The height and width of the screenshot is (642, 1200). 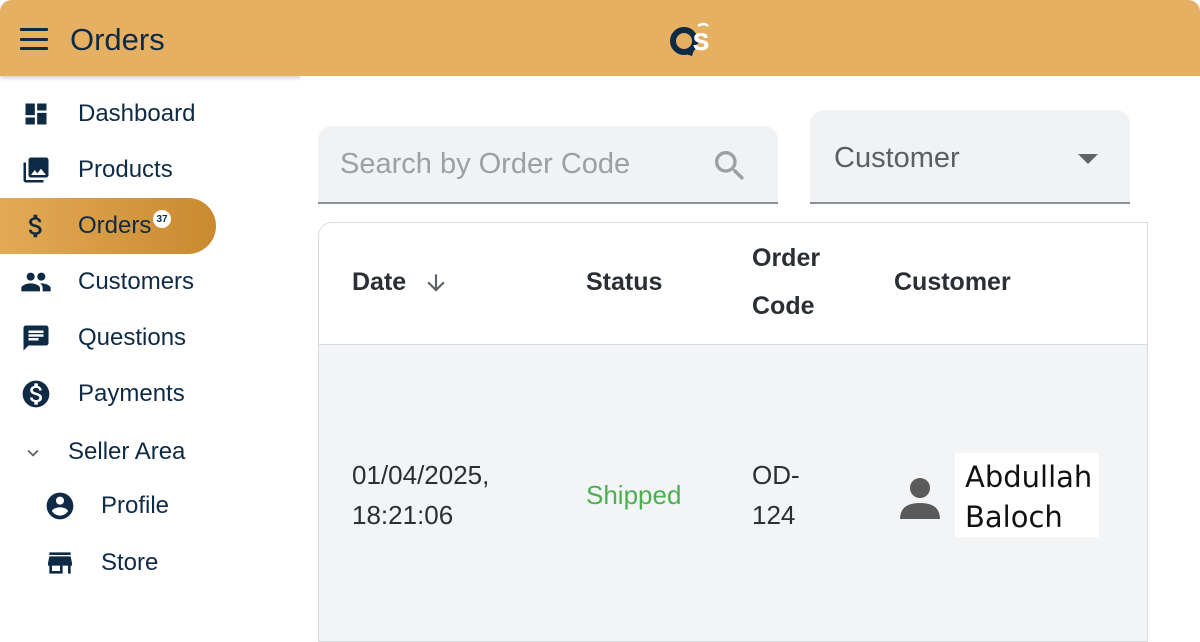 What do you see at coordinates (36, 170) in the screenshot?
I see `photo-library-icon` at bounding box center [36, 170].